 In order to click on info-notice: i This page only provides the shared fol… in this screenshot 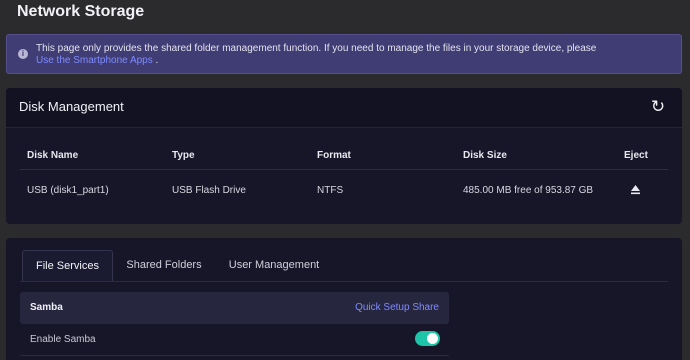, I will do `click(344, 54)`.